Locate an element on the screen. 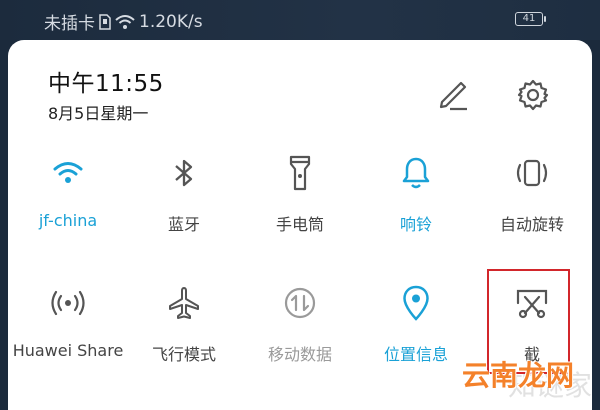  tile-flashlight: 手电筒 is located at coordinates (300, 203).